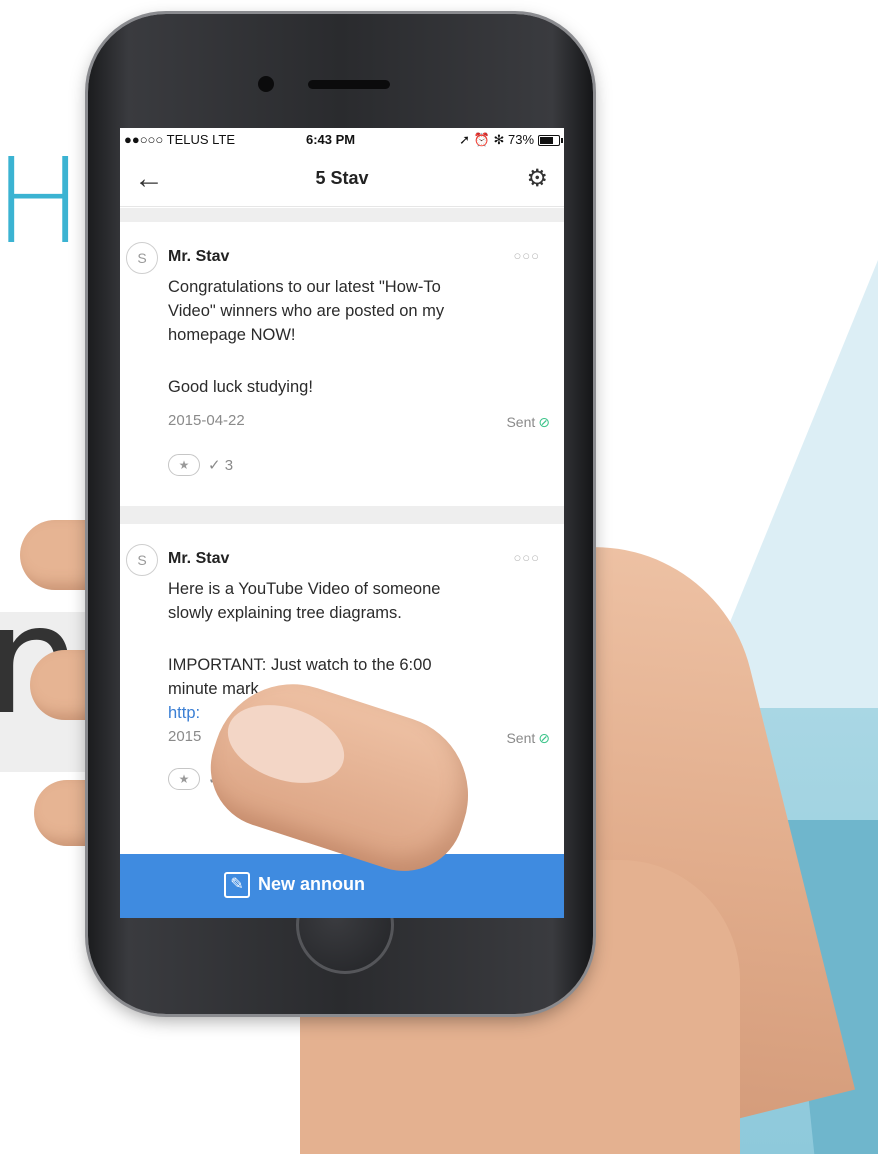 The height and width of the screenshot is (1154, 878). What do you see at coordinates (185, 736) in the screenshot?
I see `post-date: 2015` at bounding box center [185, 736].